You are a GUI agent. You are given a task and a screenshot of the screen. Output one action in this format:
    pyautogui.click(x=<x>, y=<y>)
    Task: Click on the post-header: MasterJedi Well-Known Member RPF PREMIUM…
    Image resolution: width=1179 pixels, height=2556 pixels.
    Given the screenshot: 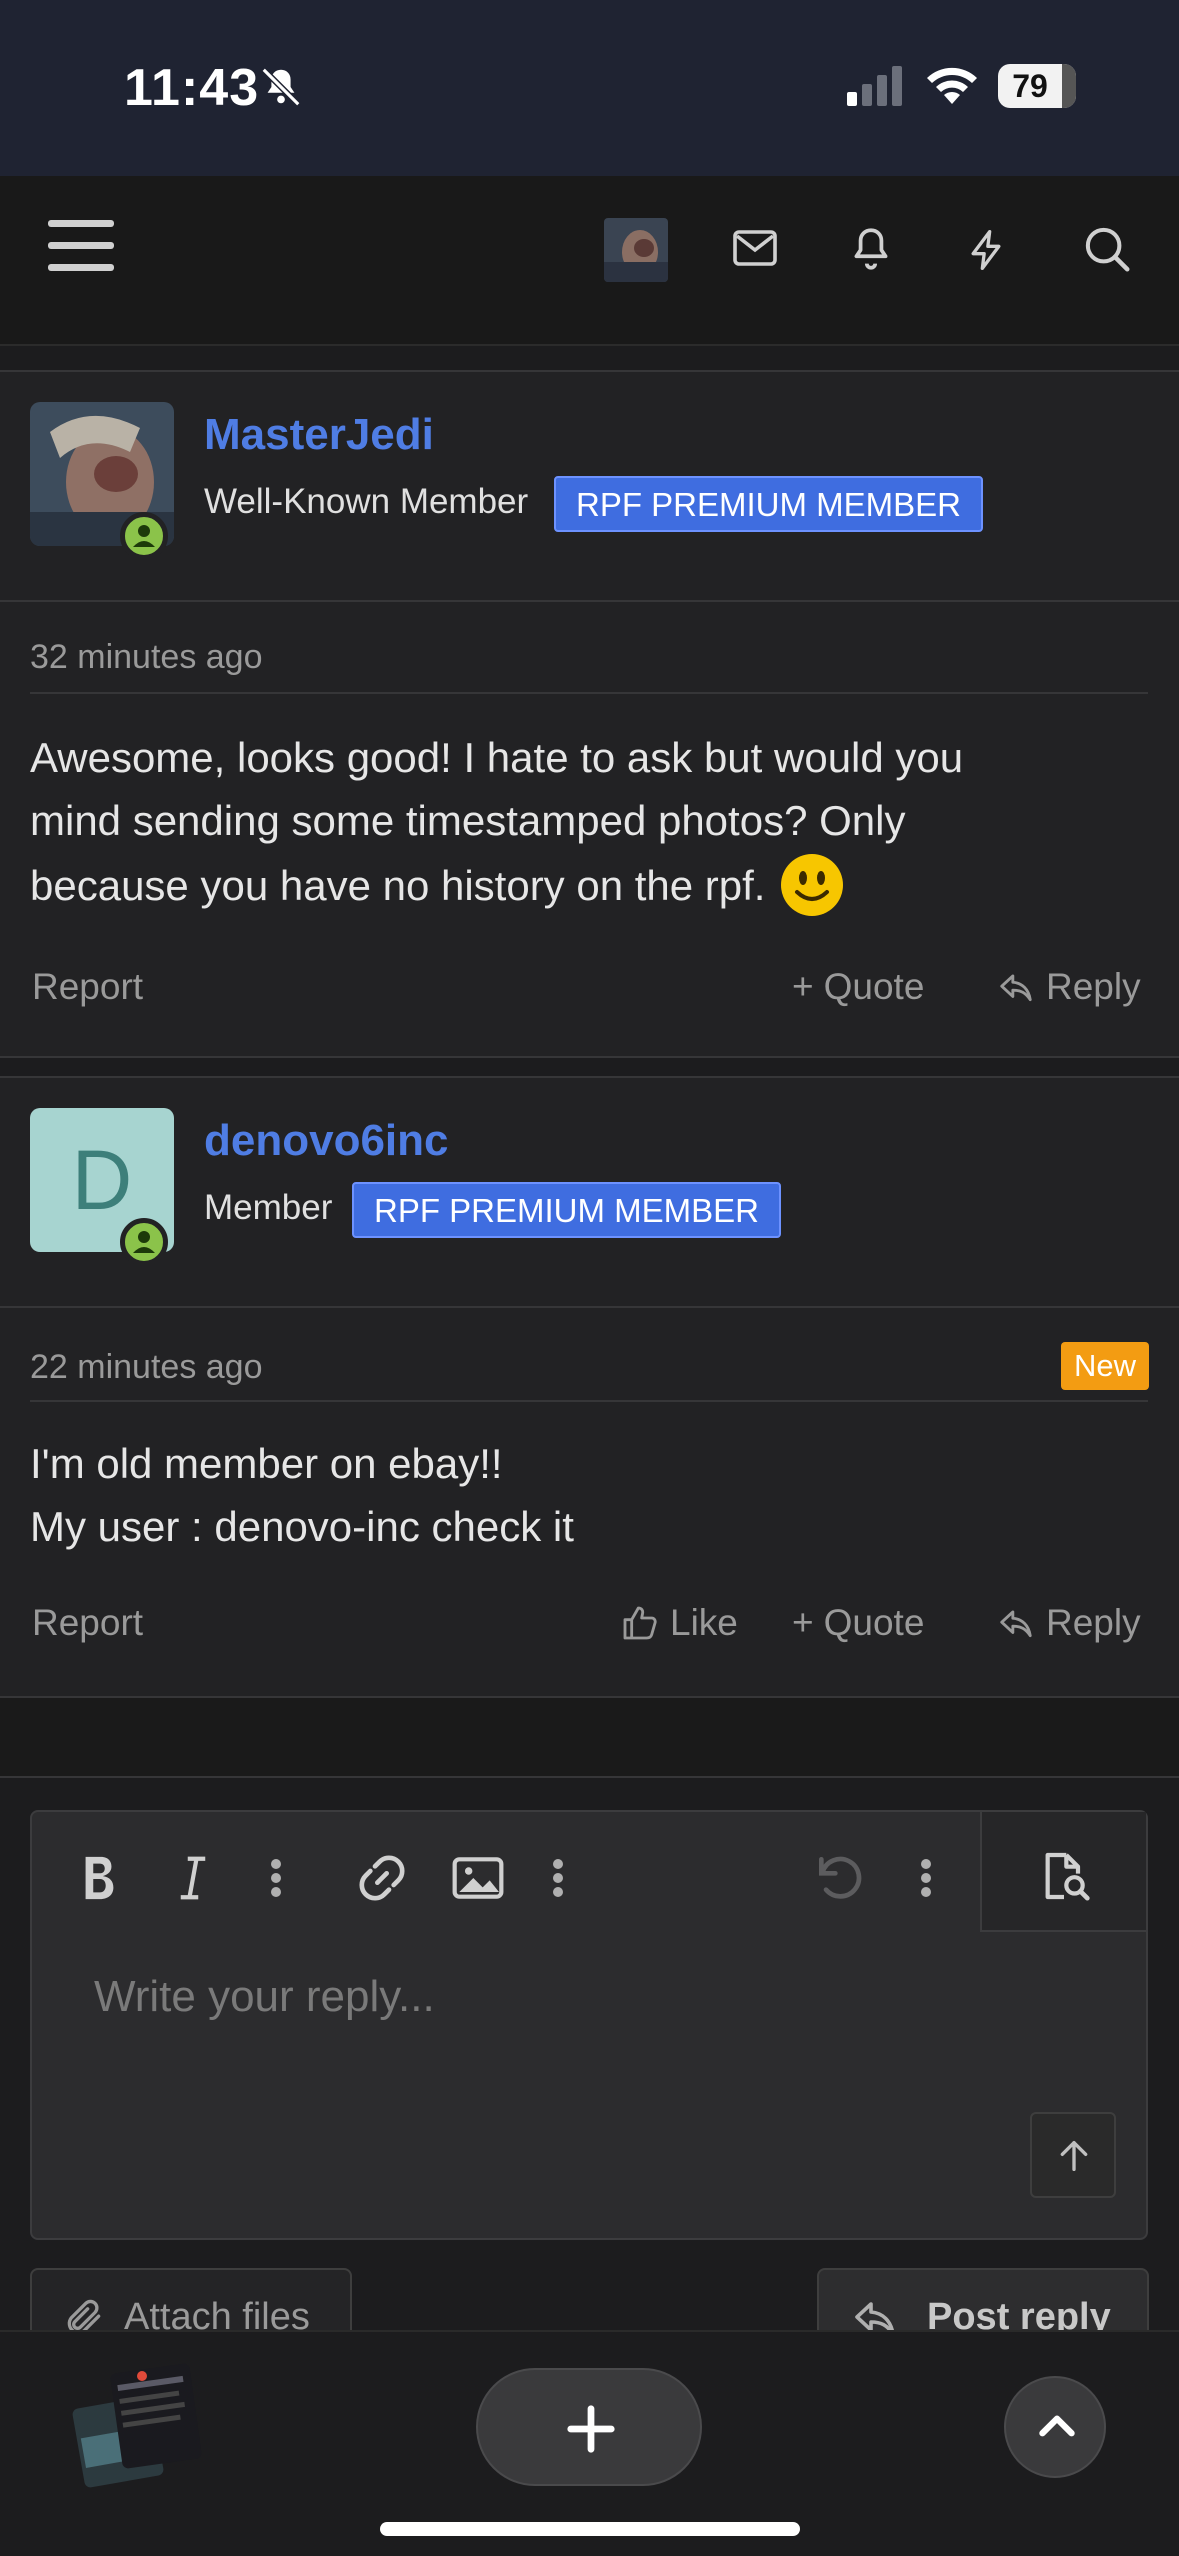 What is the action you would take?
    pyautogui.click(x=589, y=487)
    